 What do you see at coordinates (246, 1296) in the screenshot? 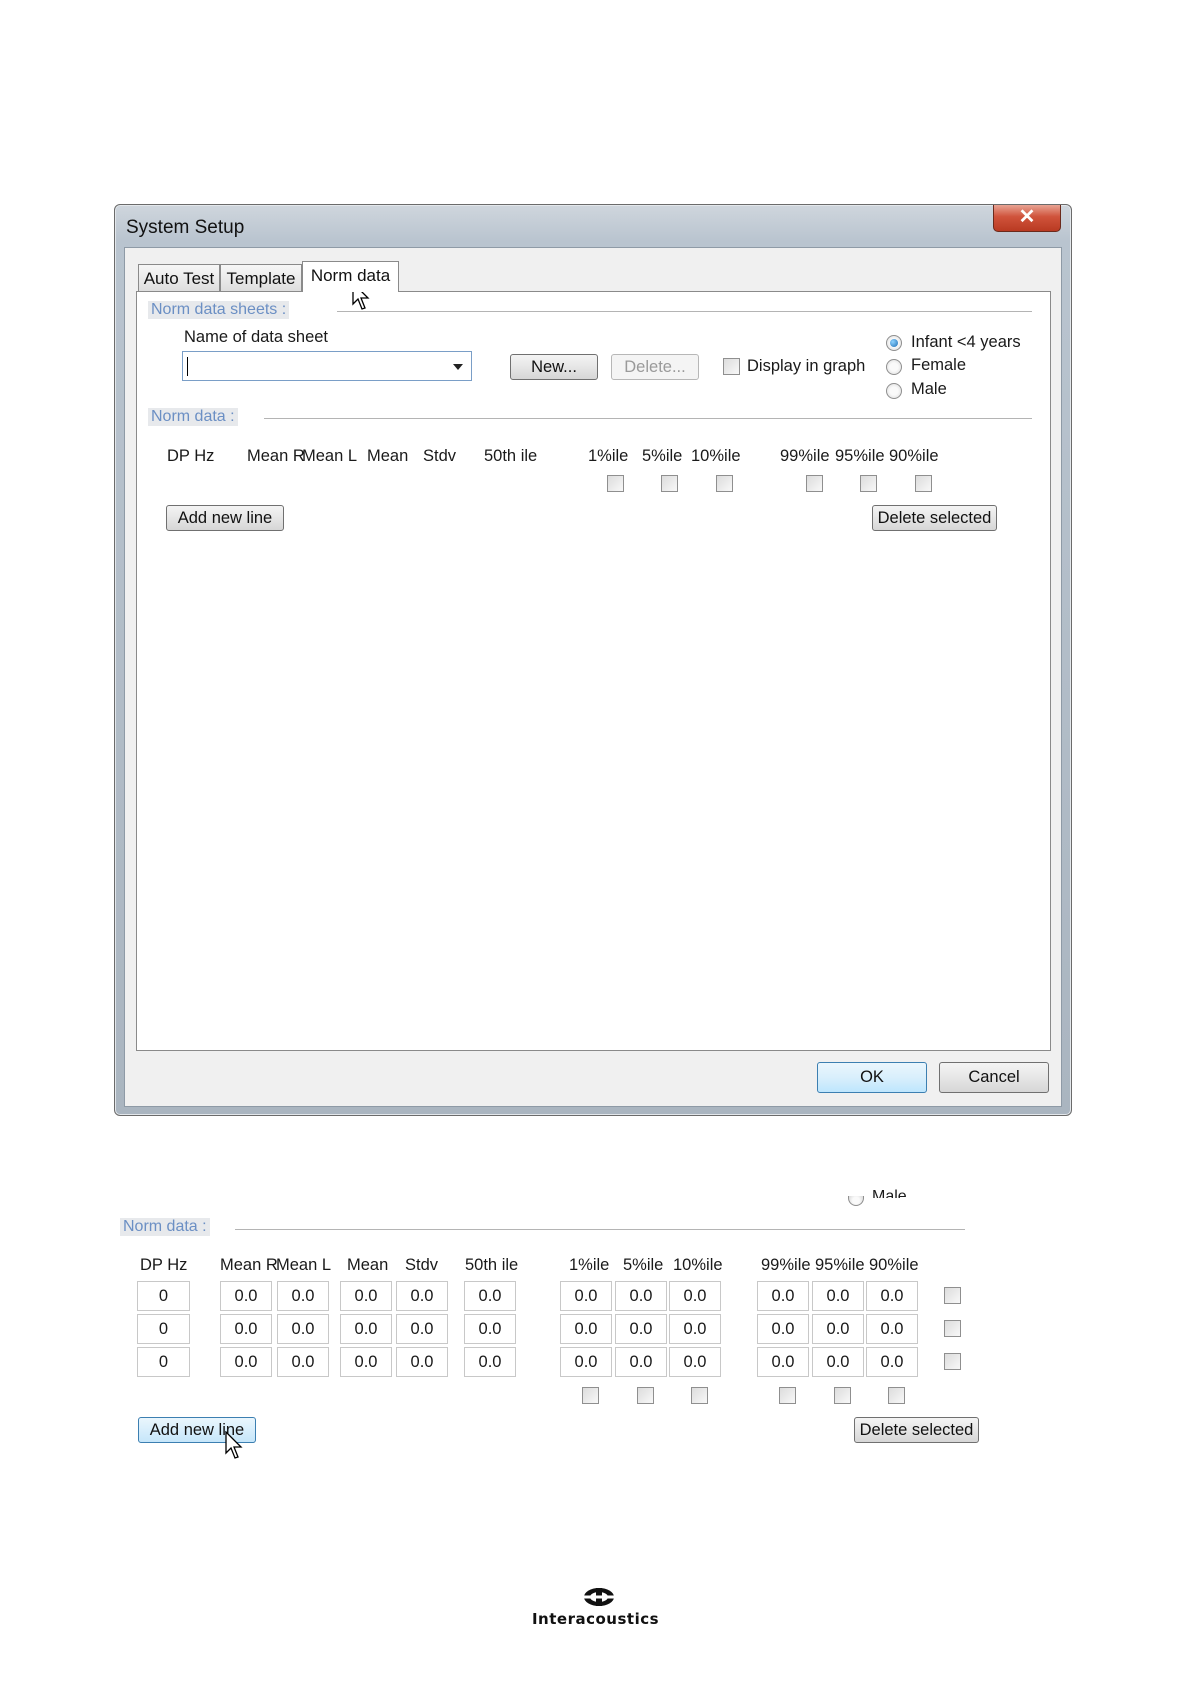
I see `row1-mean-r: 0.0` at bounding box center [246, 1296].